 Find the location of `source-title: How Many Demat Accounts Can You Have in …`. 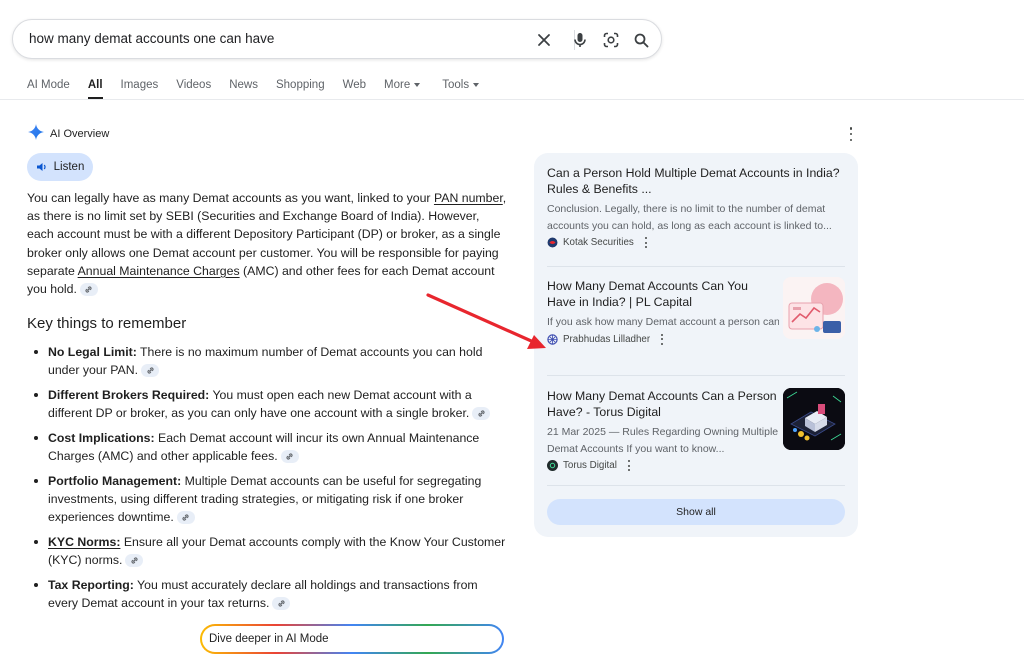

source-title: How Many Demat Accounts Can You Have in … is located at coordinates (663, 294).